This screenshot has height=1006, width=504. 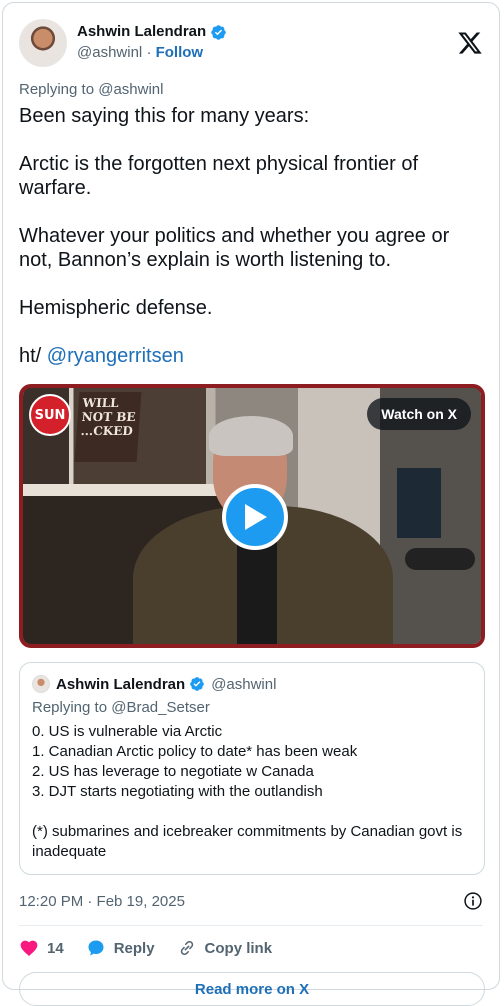 What do you see at coordinates (440, 559) in the screenshot?
I see `microphone` at bounding box center [440, 559].